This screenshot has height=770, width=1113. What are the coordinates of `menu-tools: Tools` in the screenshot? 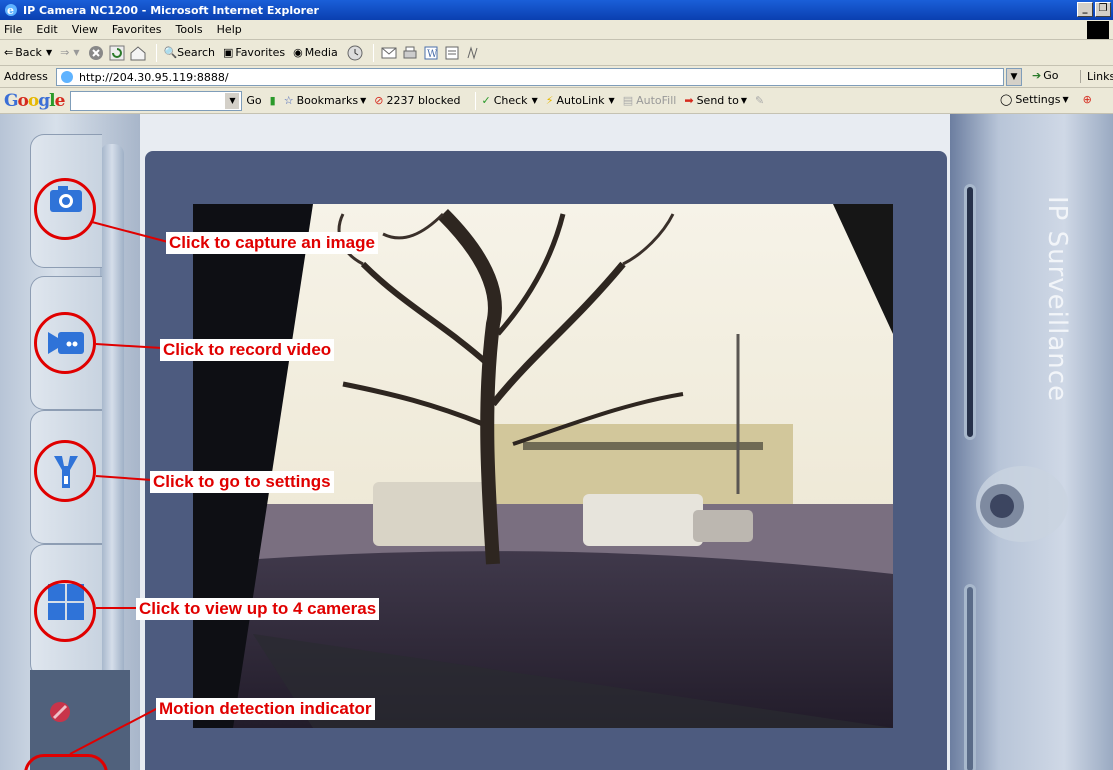 It's located at (189, 29).